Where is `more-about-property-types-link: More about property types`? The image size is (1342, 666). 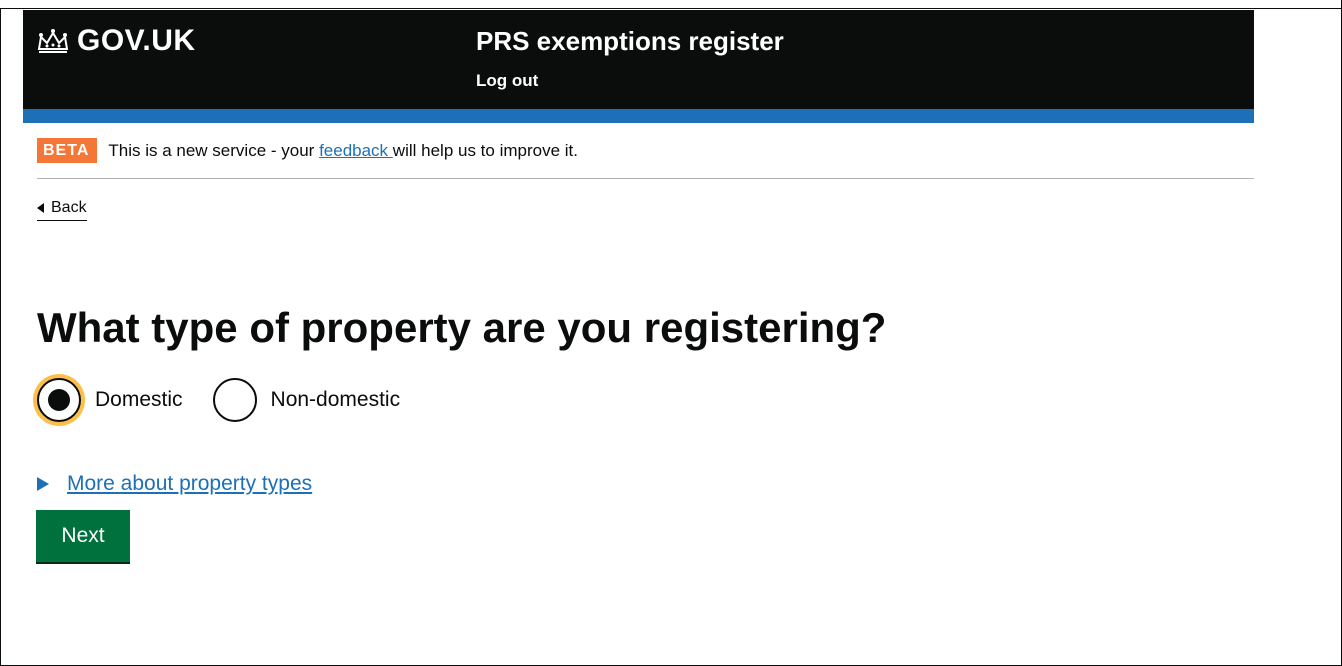
more-about-property-types-link: More about property types is located at coordinates (189, 484).